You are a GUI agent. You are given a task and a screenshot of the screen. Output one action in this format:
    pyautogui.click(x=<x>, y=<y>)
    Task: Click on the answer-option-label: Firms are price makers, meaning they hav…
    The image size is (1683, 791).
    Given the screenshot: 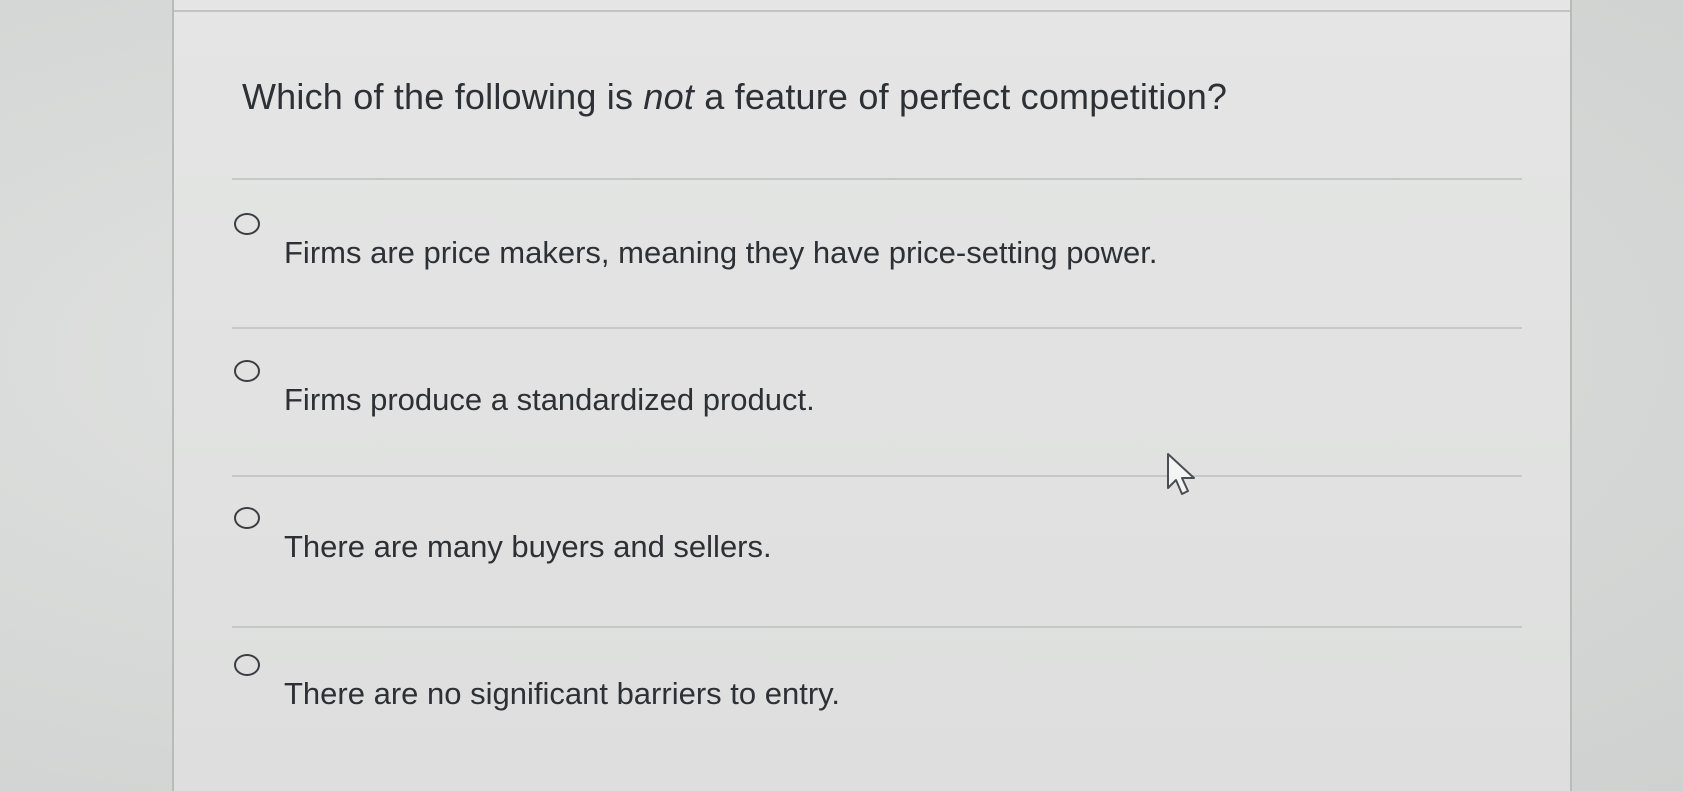 What is the action you would take?
    pyautogui.click(x=721, y=252)
    